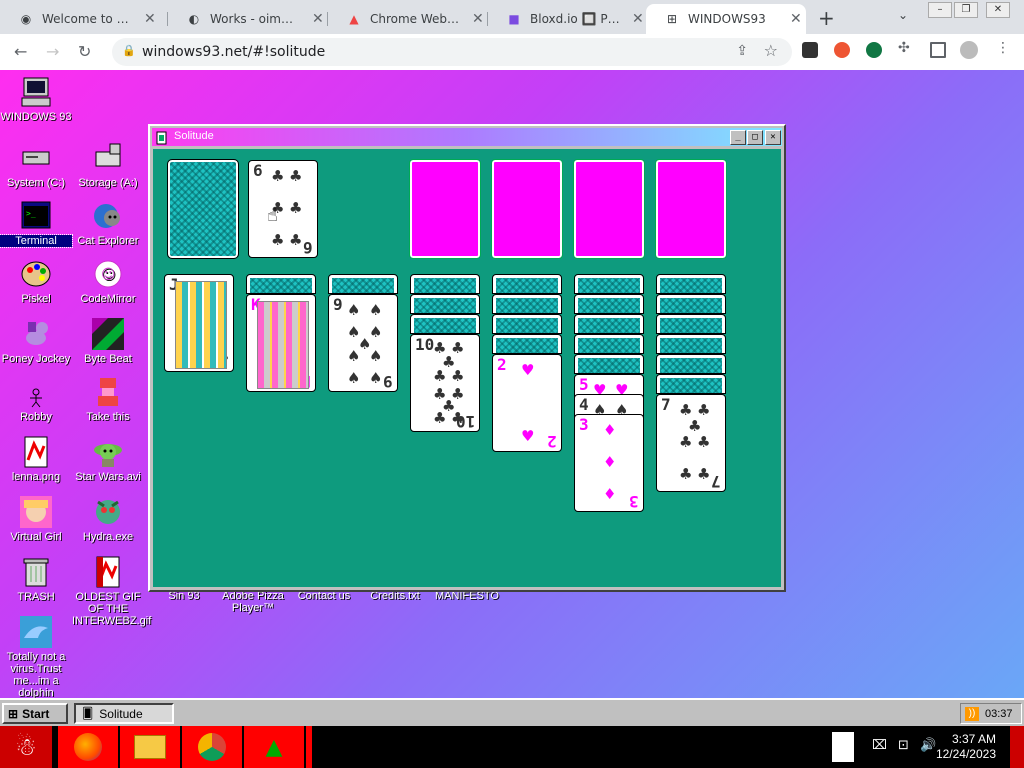 The image size is (1024, 768). I want to click on icon-label: Storage (A:), so click(108, 183).